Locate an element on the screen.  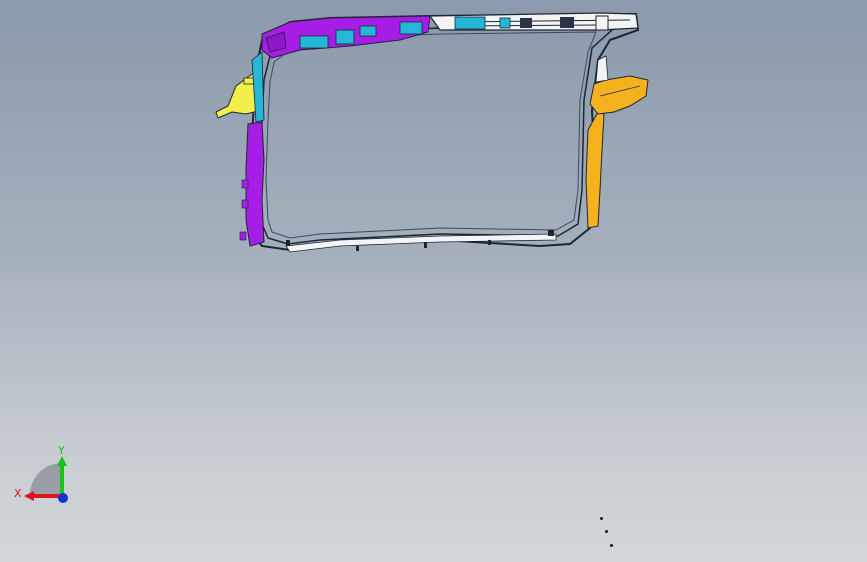
y-axis-arrow is located at coordinates (62, 461).